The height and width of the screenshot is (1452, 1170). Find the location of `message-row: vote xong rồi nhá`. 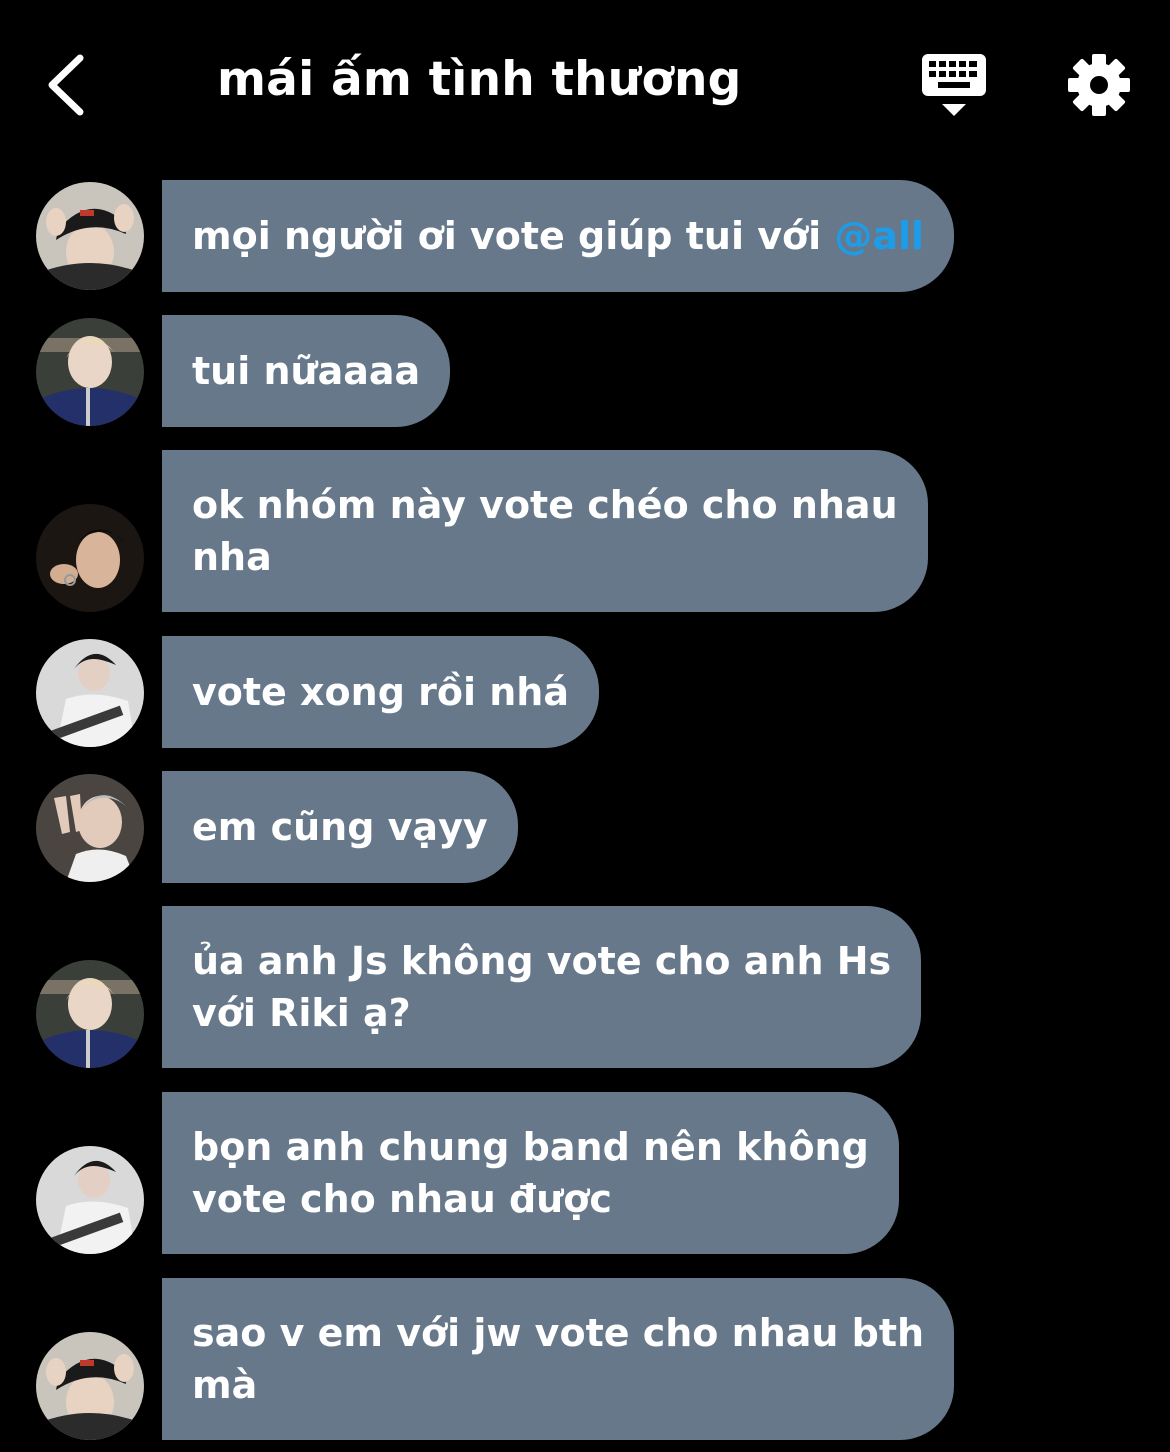

message-row: vote xong rồi nhá is located at coordinates (585, 692).